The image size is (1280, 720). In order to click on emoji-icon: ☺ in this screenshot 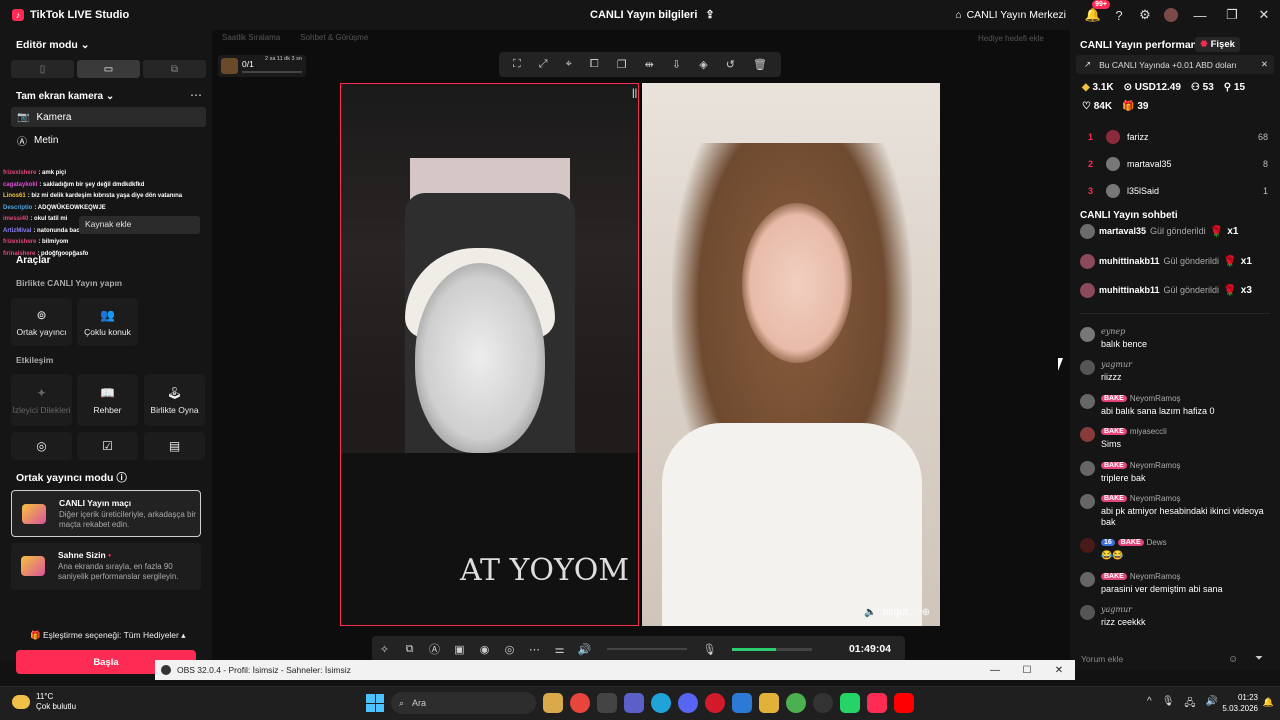, I will do `click(1233, 659)`.